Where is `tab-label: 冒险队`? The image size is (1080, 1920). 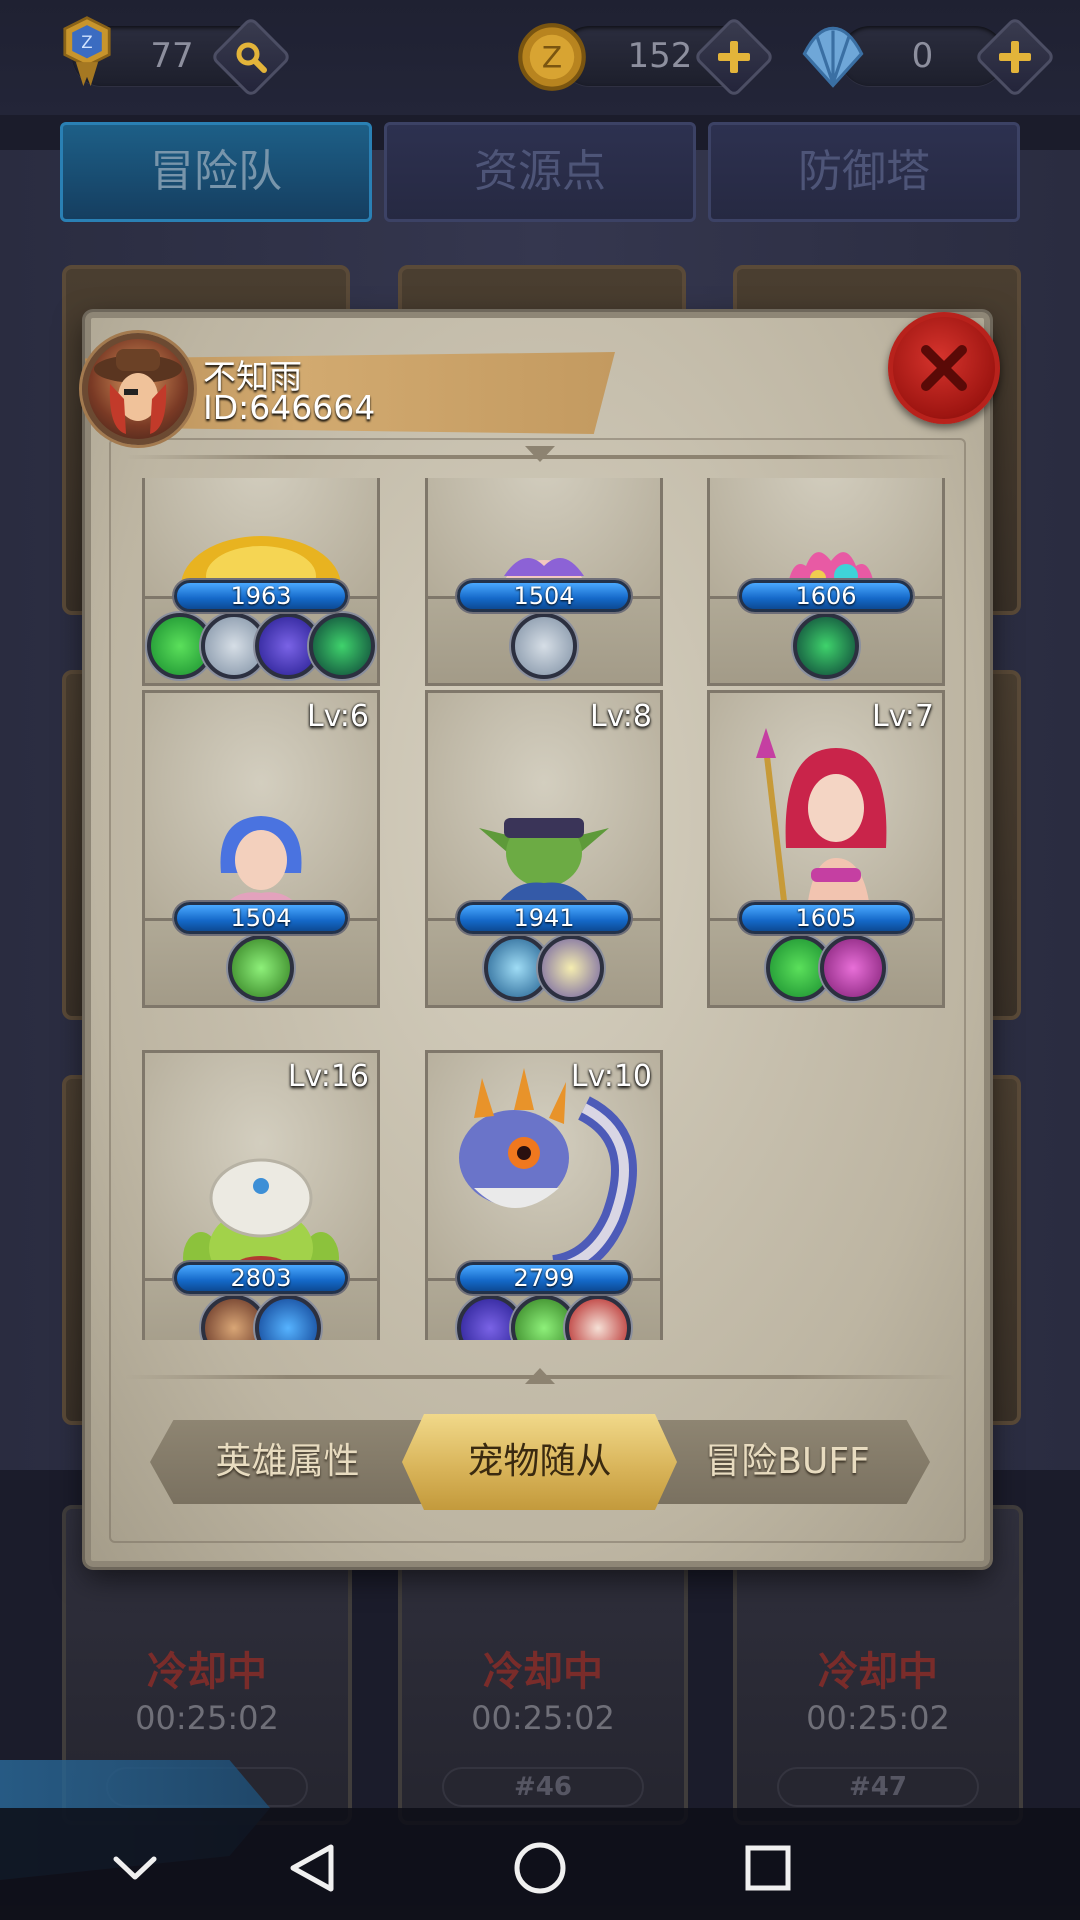 tab-label: 冒险队 is located at coordinates (216, 171).